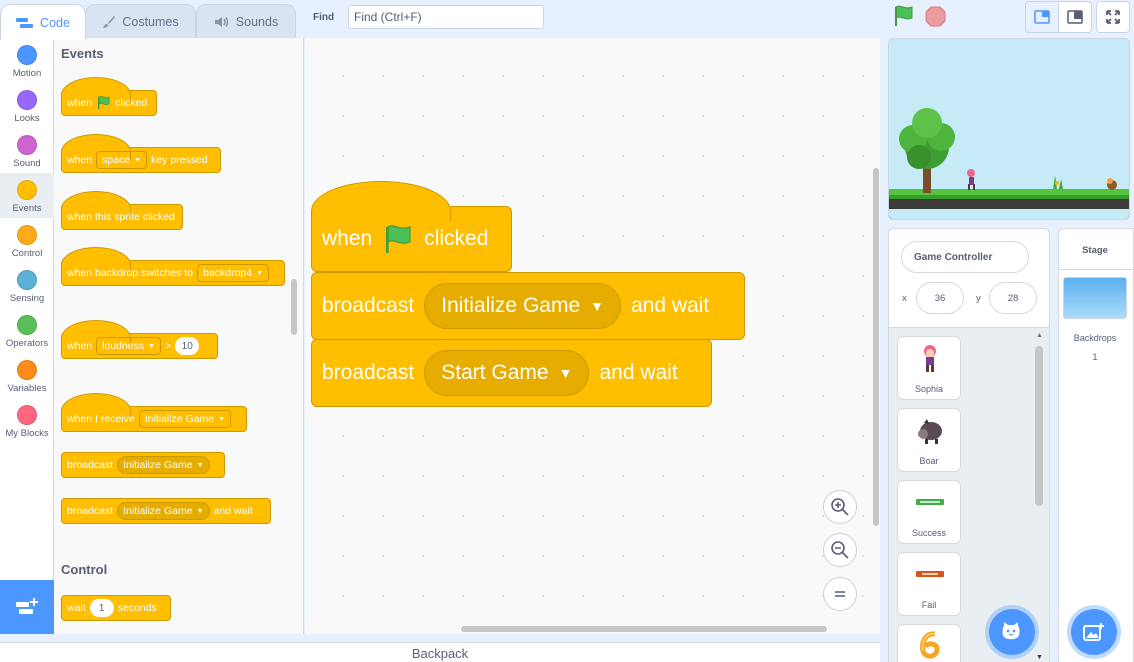 This screenshot has width=1134, height=662. I want to click on block-text: when backdrop switches to, so click(130, 273).